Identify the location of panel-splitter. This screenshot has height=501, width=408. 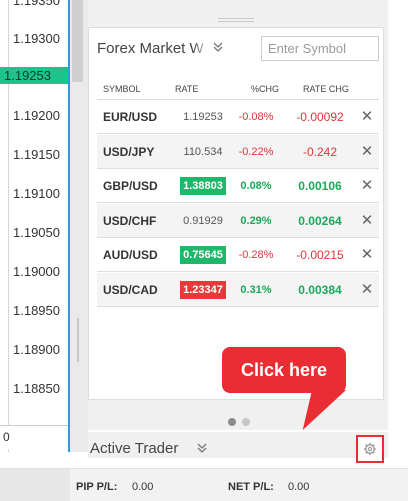
(79, 226).